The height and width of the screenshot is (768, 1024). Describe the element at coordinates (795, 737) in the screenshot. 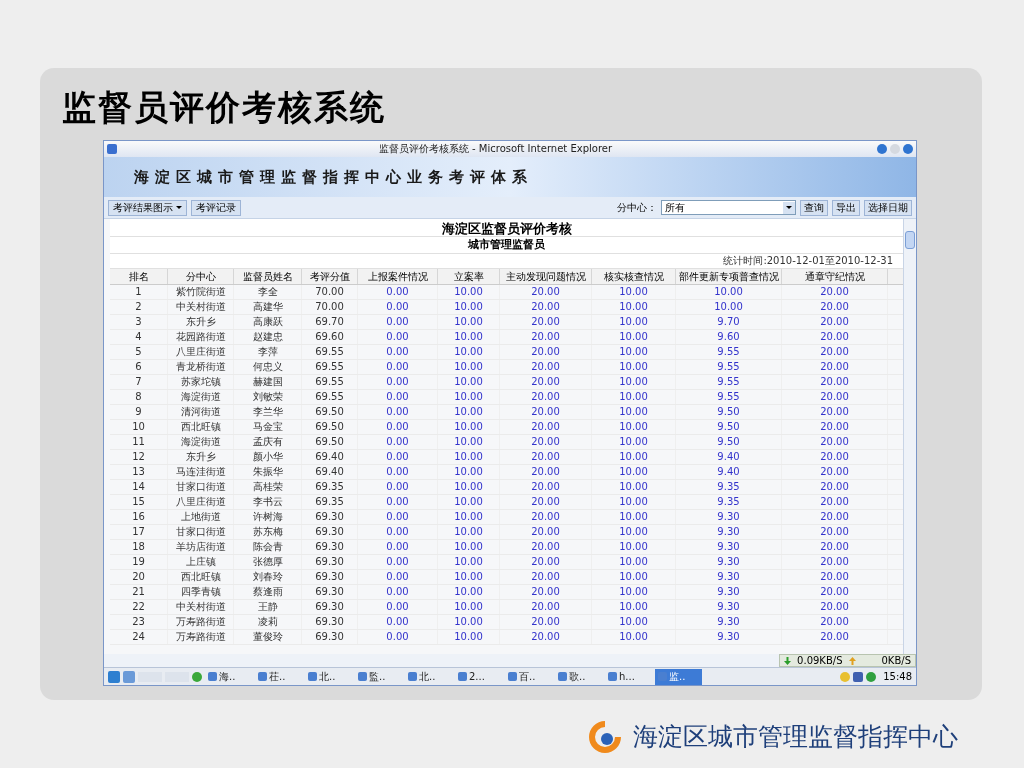

I see `footer-title: 海淀区城市管理监督指挥中心` at that location.